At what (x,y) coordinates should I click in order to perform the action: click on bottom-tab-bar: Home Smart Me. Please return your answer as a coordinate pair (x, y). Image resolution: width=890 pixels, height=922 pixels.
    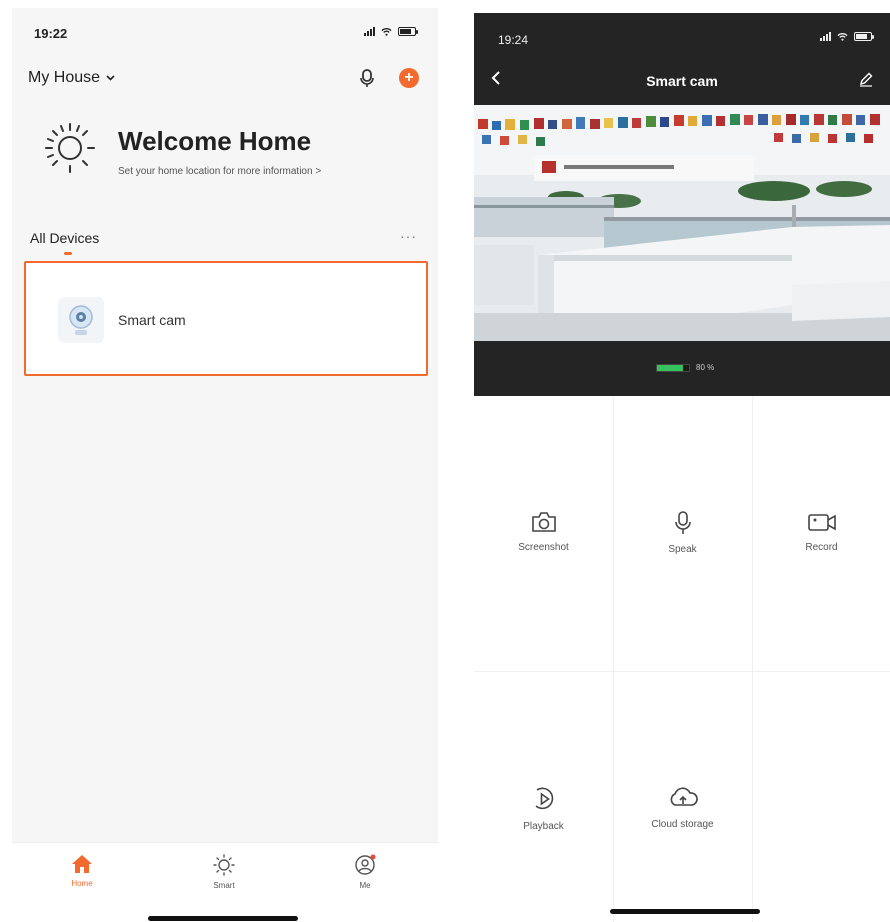
    Looking at the image, I should click on (225, 882).